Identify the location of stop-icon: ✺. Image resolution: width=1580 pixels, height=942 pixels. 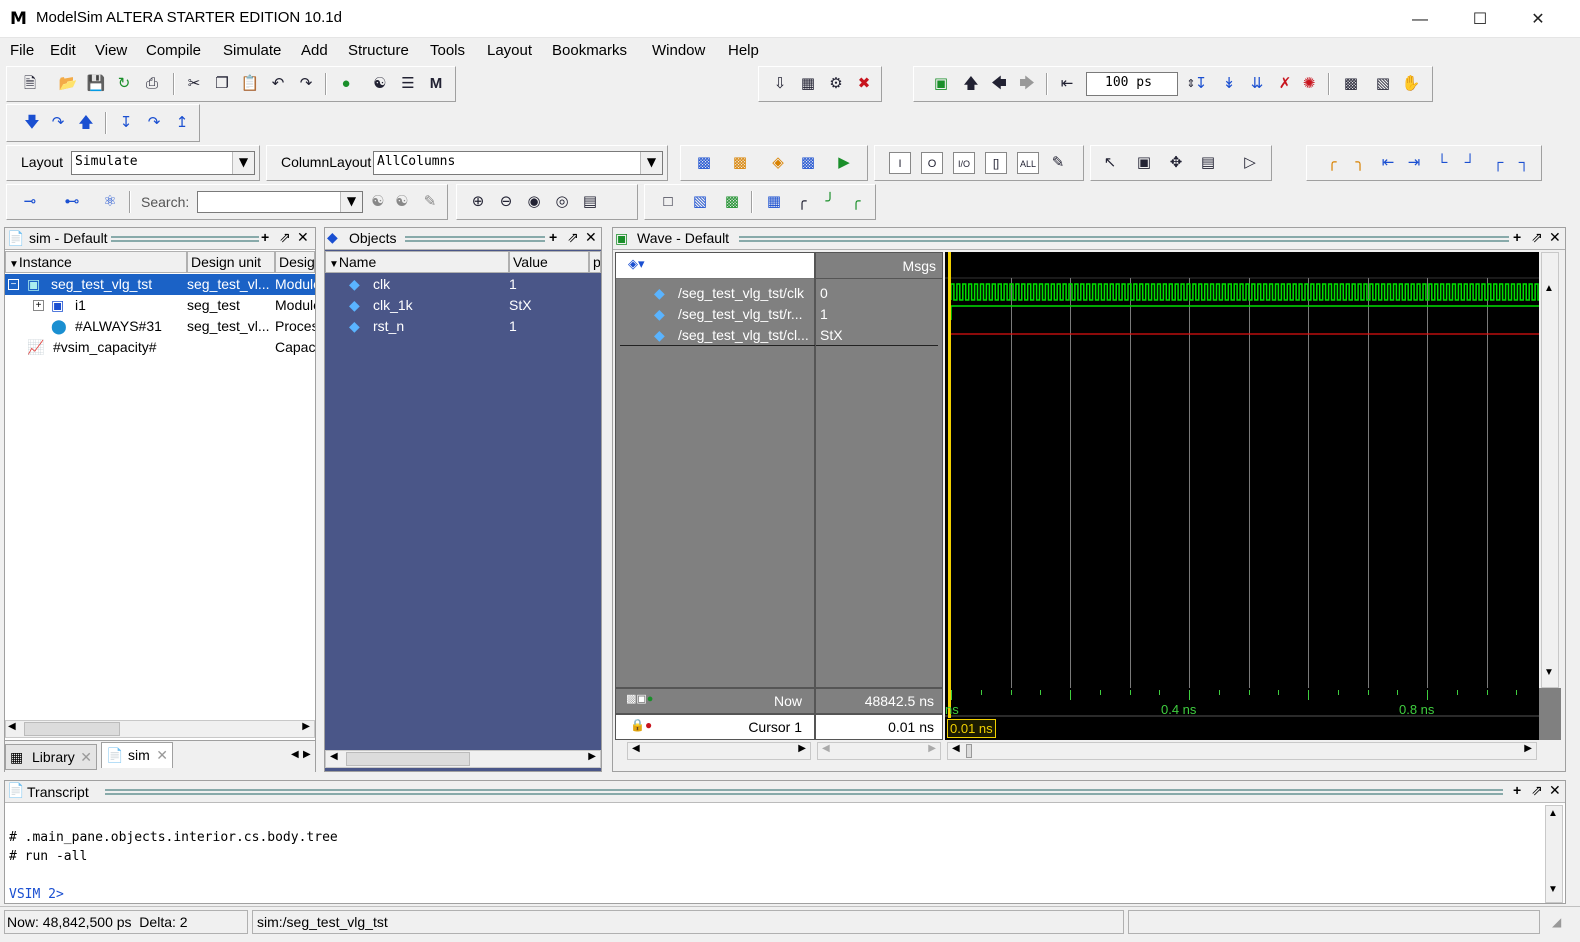
(1309, 84).